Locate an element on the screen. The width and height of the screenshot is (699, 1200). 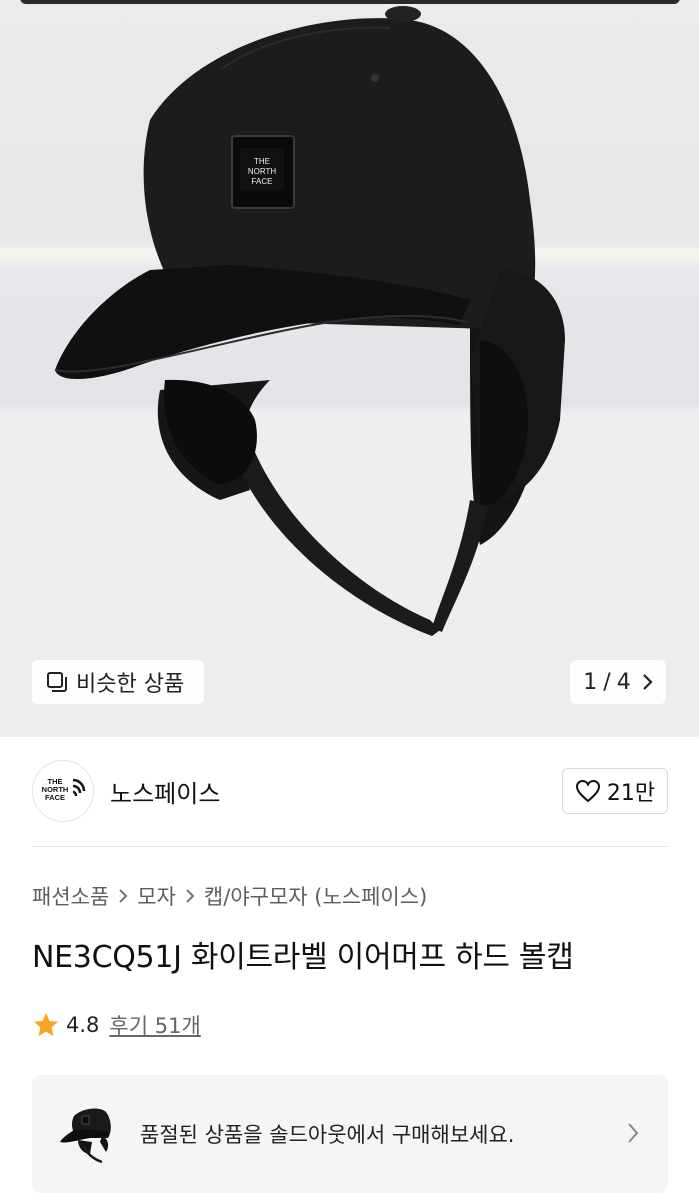
like-count: 21만 is located at coordinates (631, 793).